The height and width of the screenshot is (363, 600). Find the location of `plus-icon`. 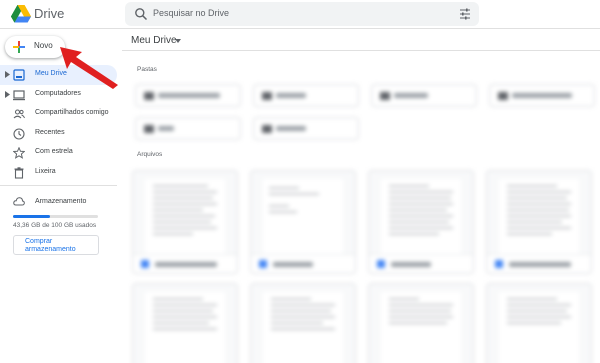

plus-icon is located at coordinates (19, 47).